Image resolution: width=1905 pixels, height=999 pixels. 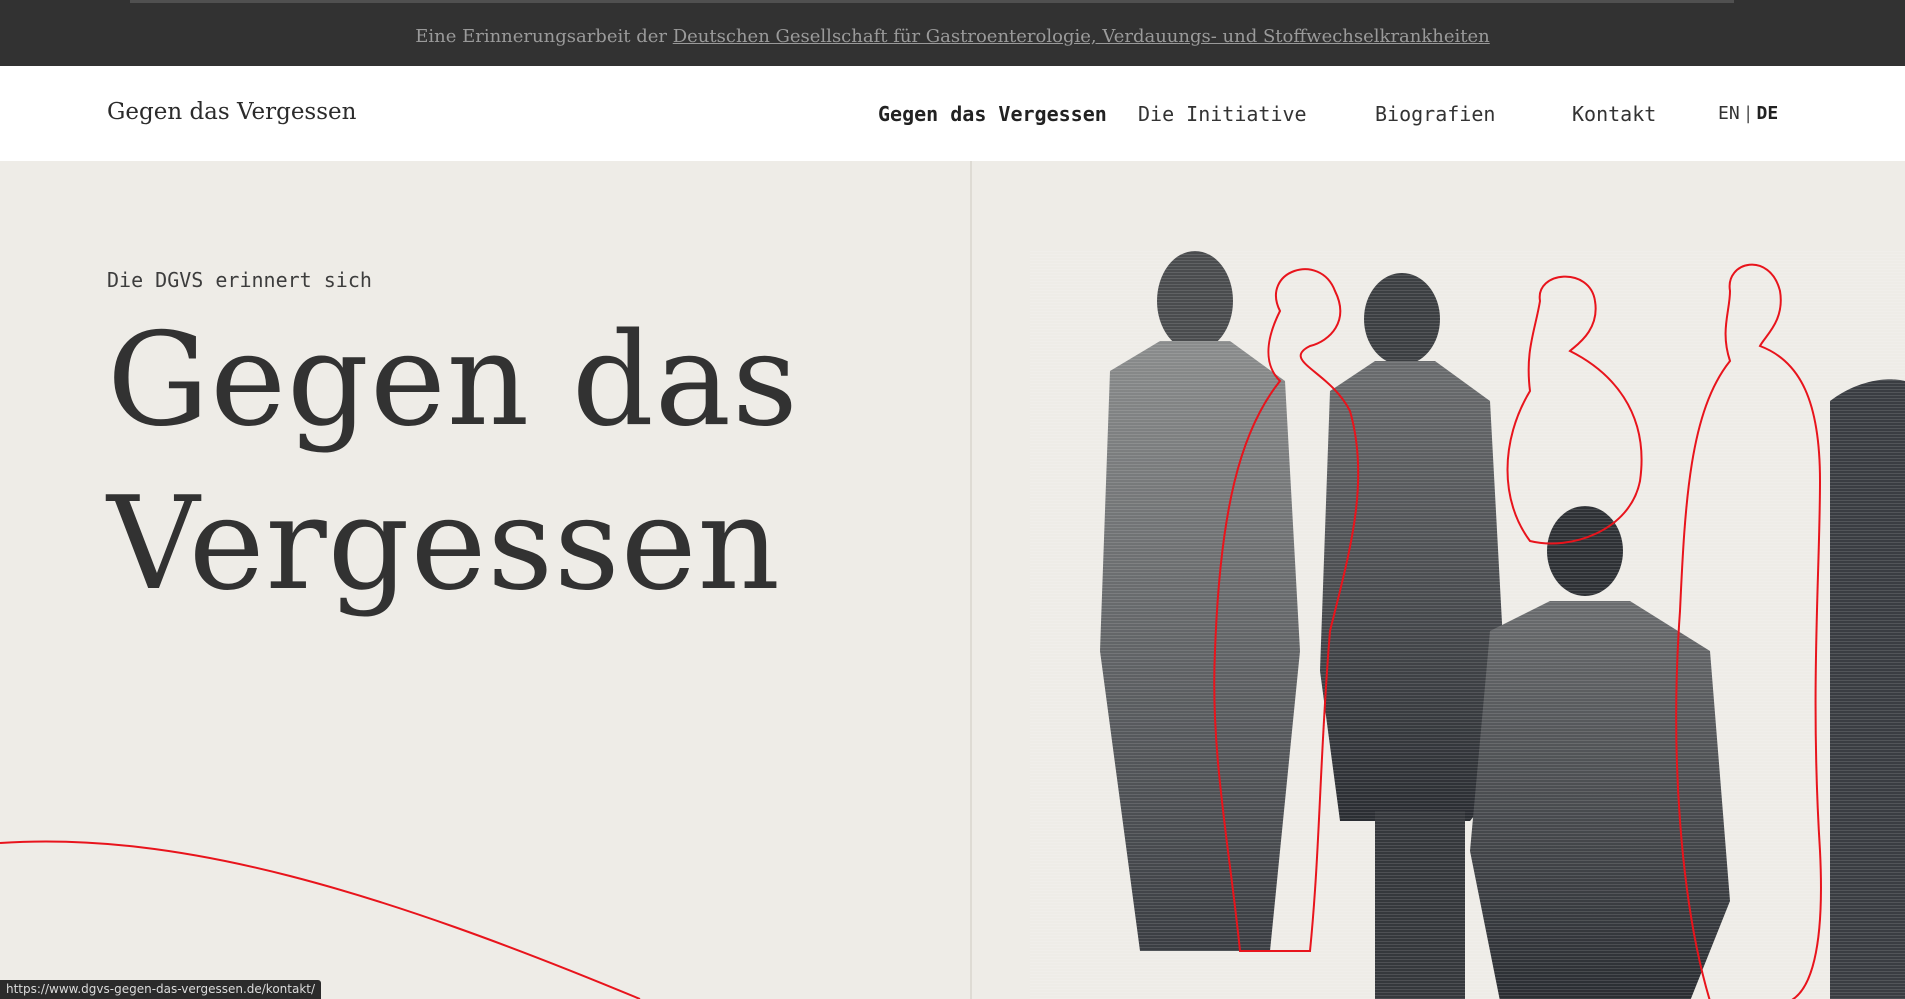 What do you see at coordinates (1768, 113) in the screenshot?
I see `lang-de-link: DE` at bounding box center [1768, 113].